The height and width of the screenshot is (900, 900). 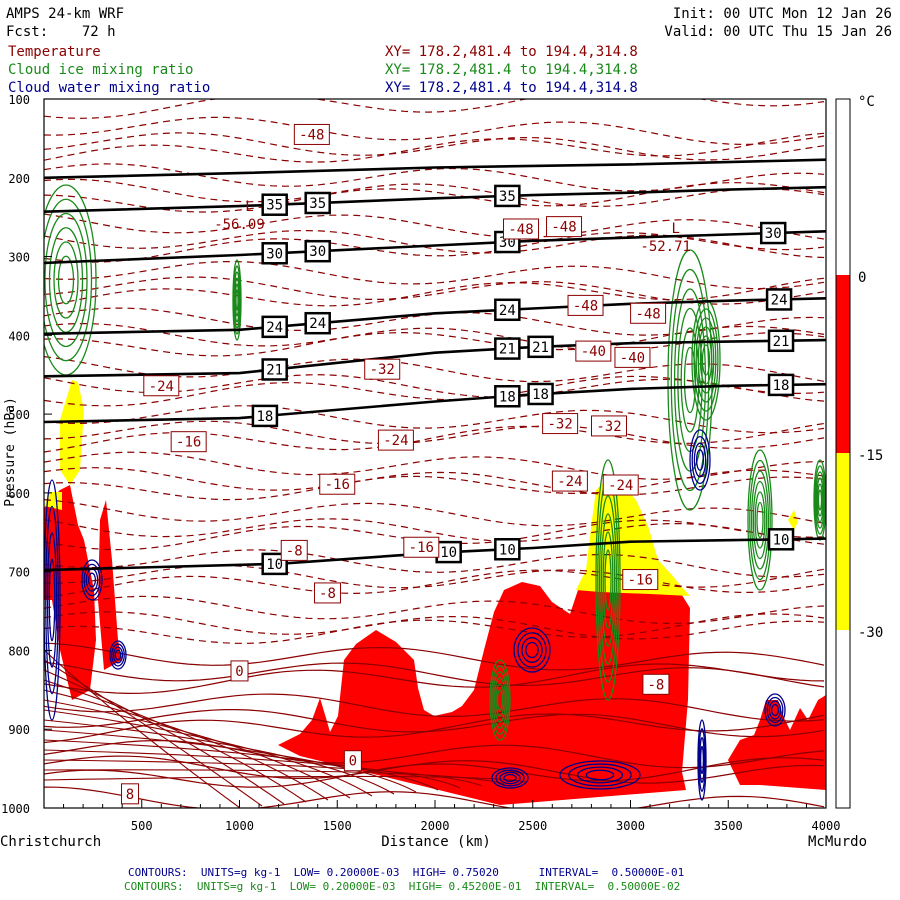 I want to click on colorbar-unit: °C, so click(x=866, y=102).